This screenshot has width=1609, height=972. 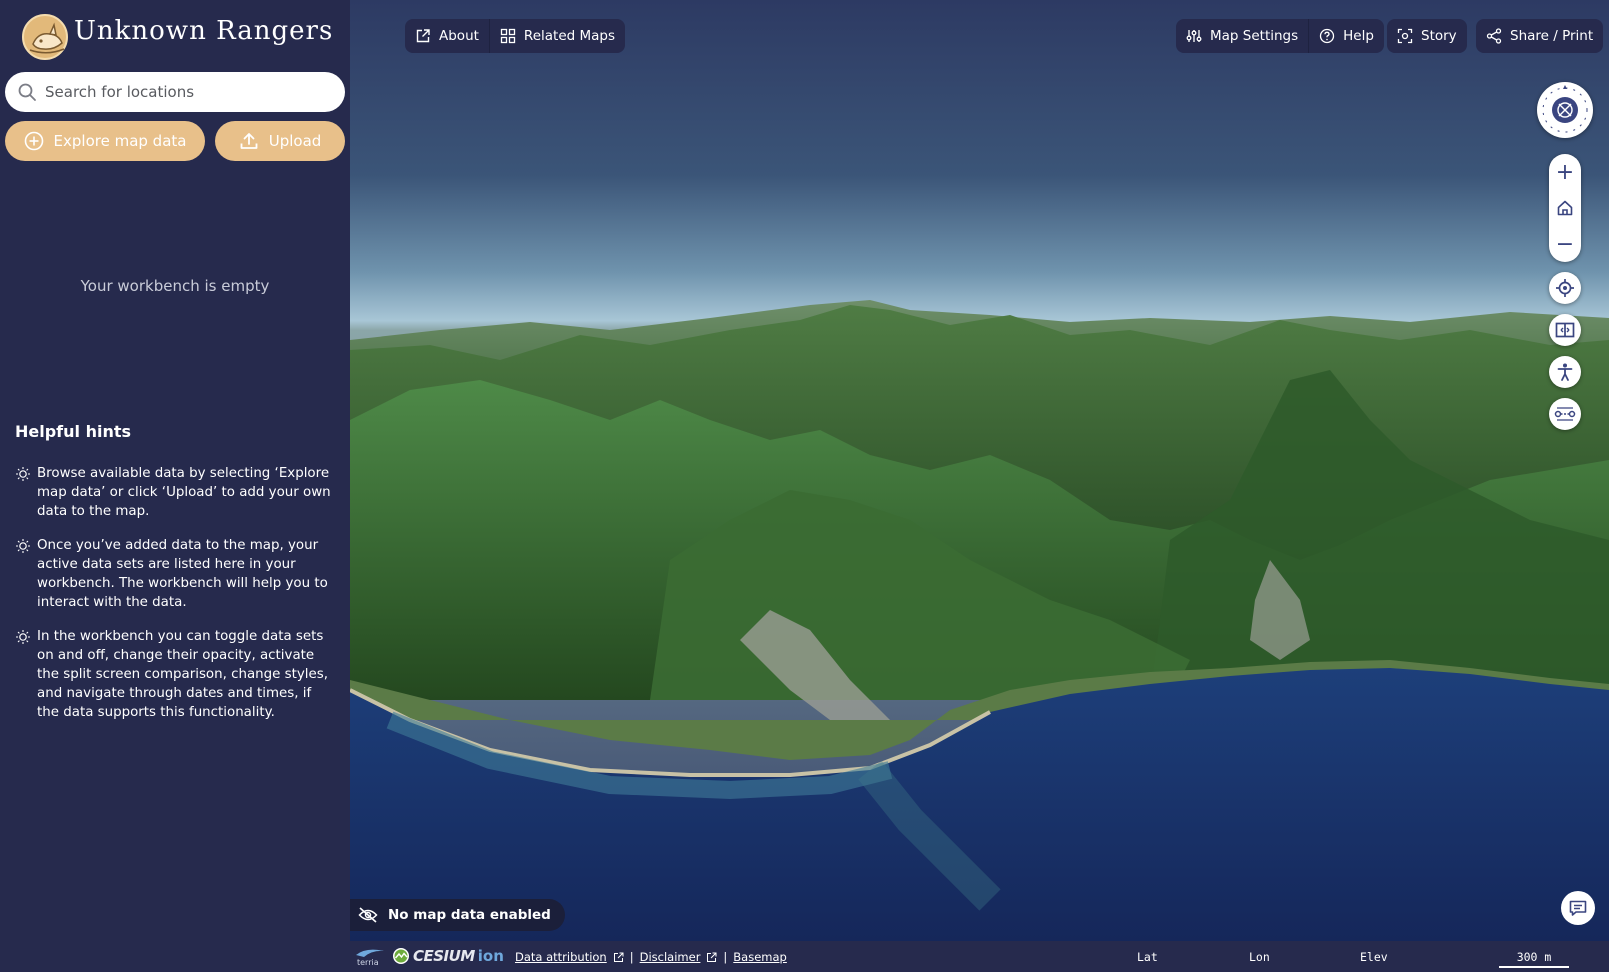 What do you see at coordinates (1147, 957) in the screenshot?
I see `latitude-label: Lat` at bounding box center [1147, 957].